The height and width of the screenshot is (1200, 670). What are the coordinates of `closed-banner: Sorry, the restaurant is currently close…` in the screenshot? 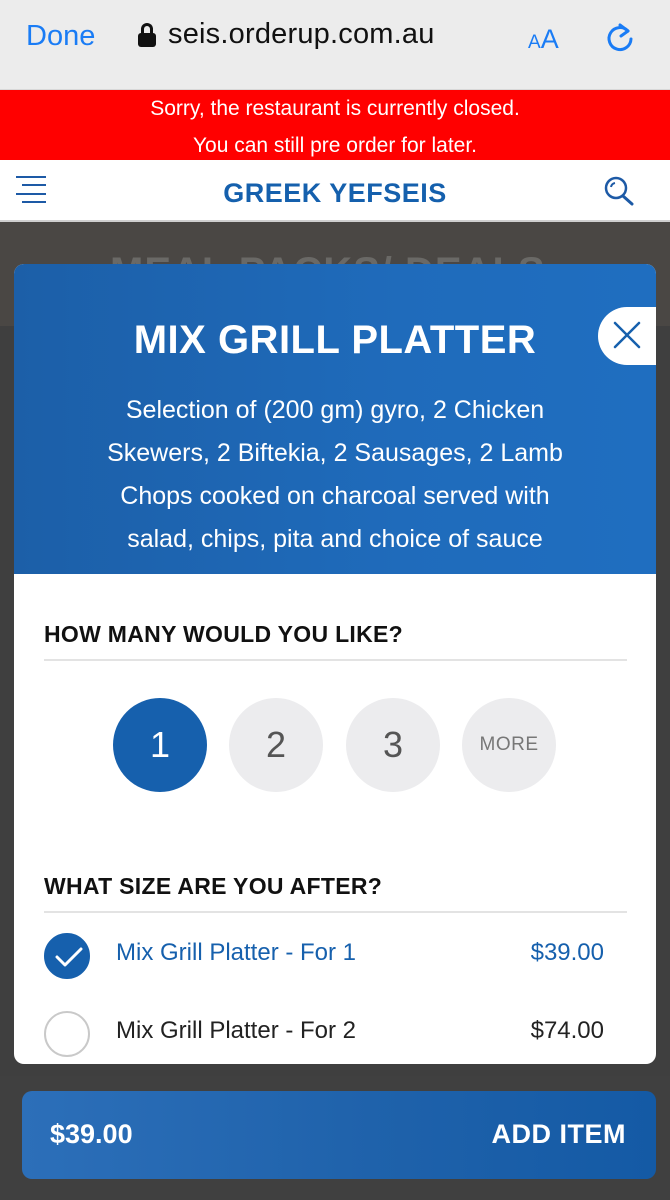 It's located at (335, 125).